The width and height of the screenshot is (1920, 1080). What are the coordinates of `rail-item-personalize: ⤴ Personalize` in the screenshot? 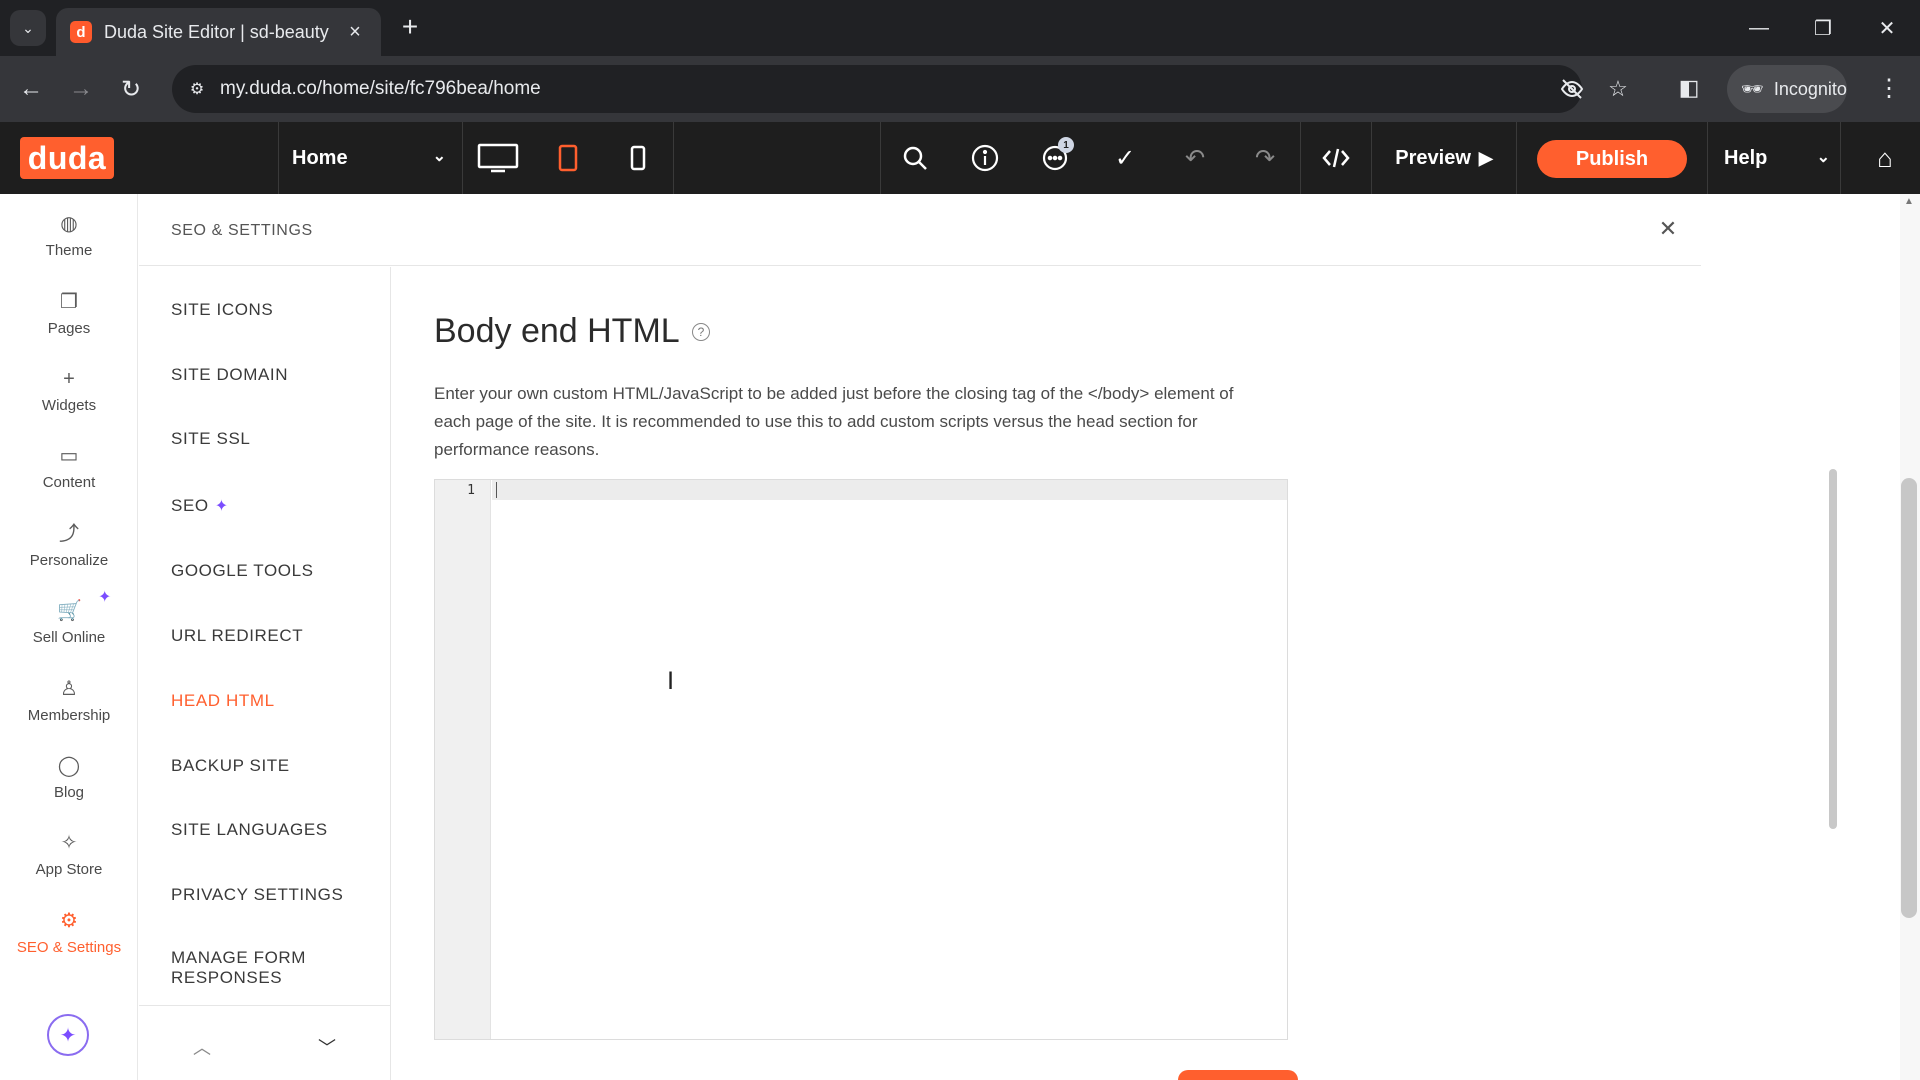 It's located at (69, 549).